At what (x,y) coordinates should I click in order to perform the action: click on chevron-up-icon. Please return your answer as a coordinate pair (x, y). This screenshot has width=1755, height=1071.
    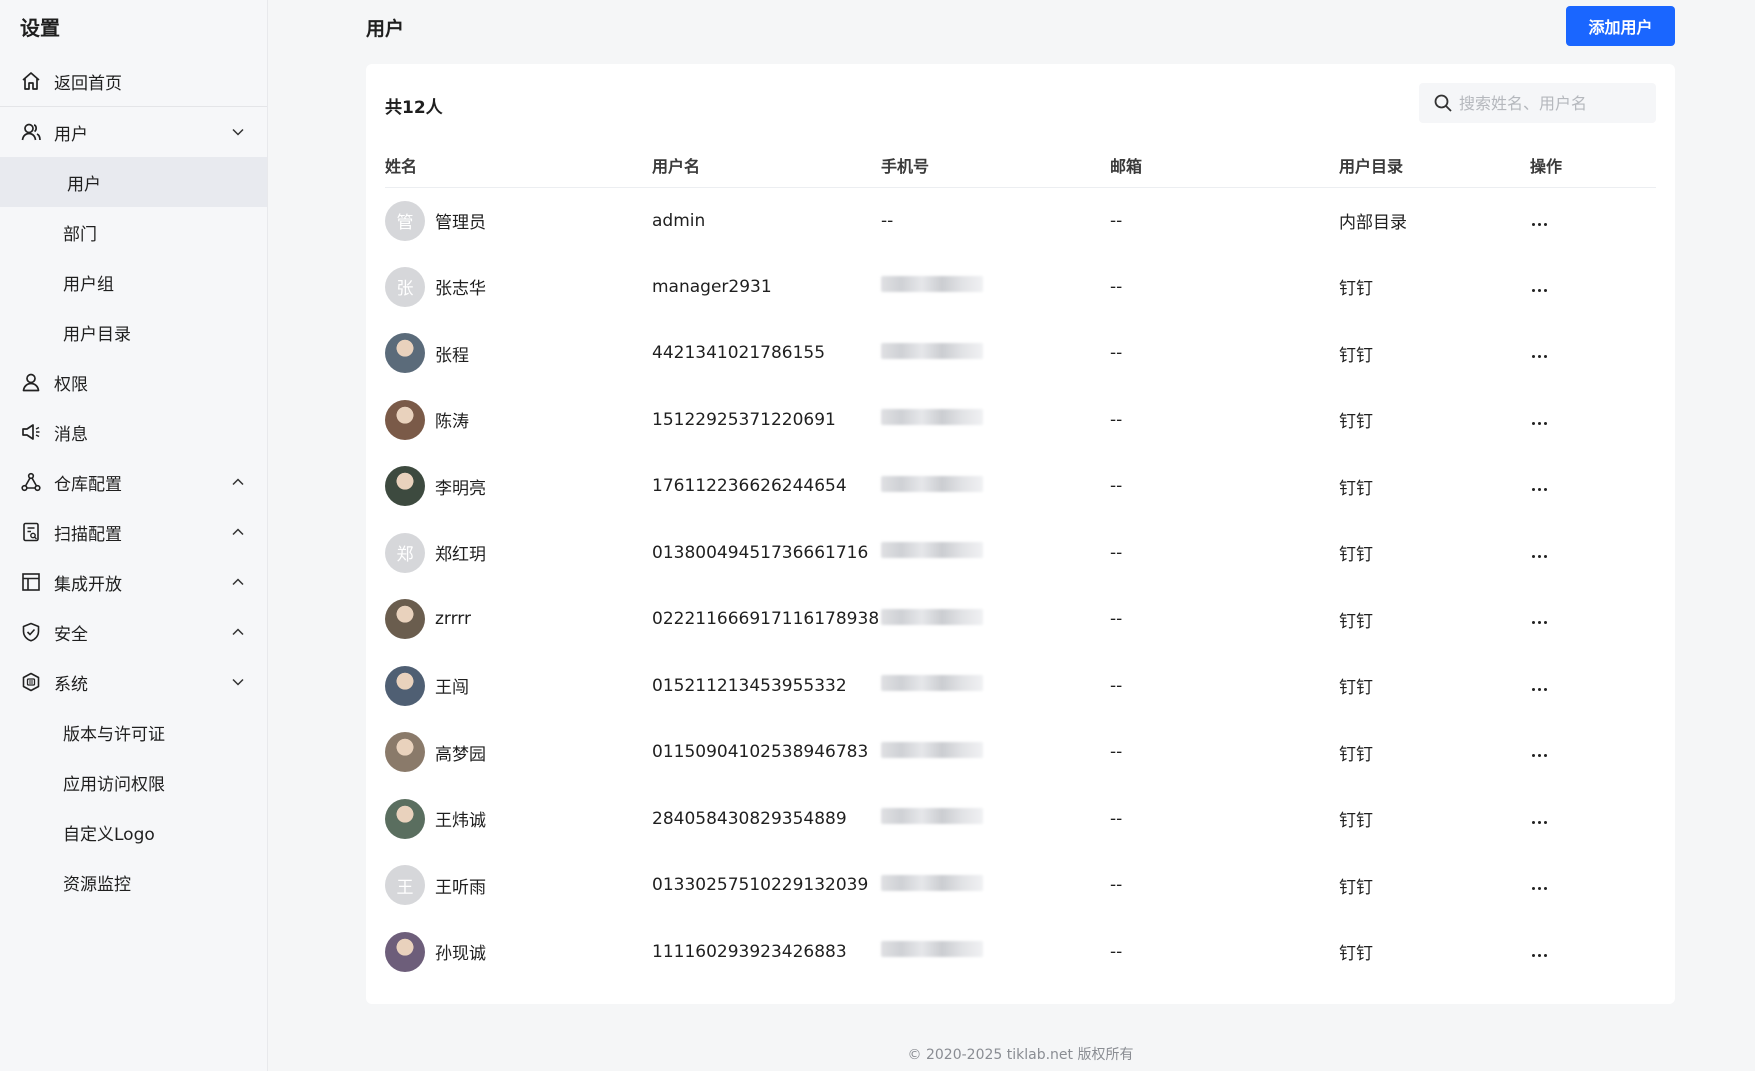
    Looking at the image, I should click on (238, 582).